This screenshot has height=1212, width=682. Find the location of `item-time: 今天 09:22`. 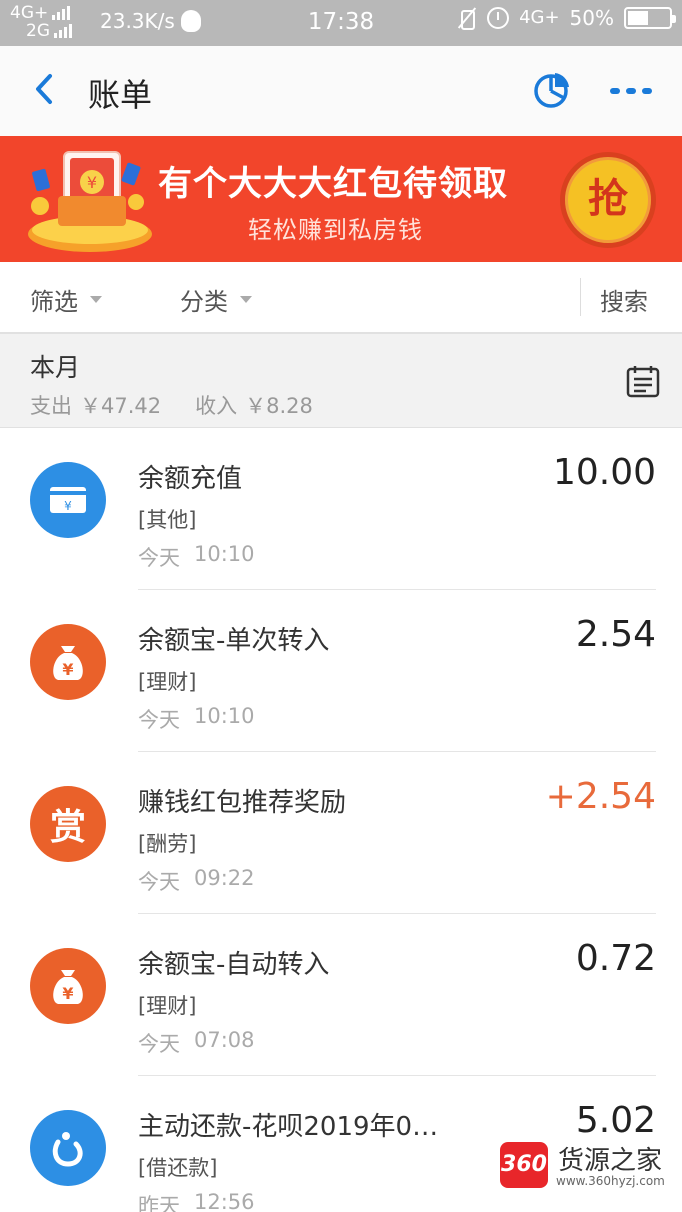

item-time: 今天 09:22 is located at coordinates (196, 881).